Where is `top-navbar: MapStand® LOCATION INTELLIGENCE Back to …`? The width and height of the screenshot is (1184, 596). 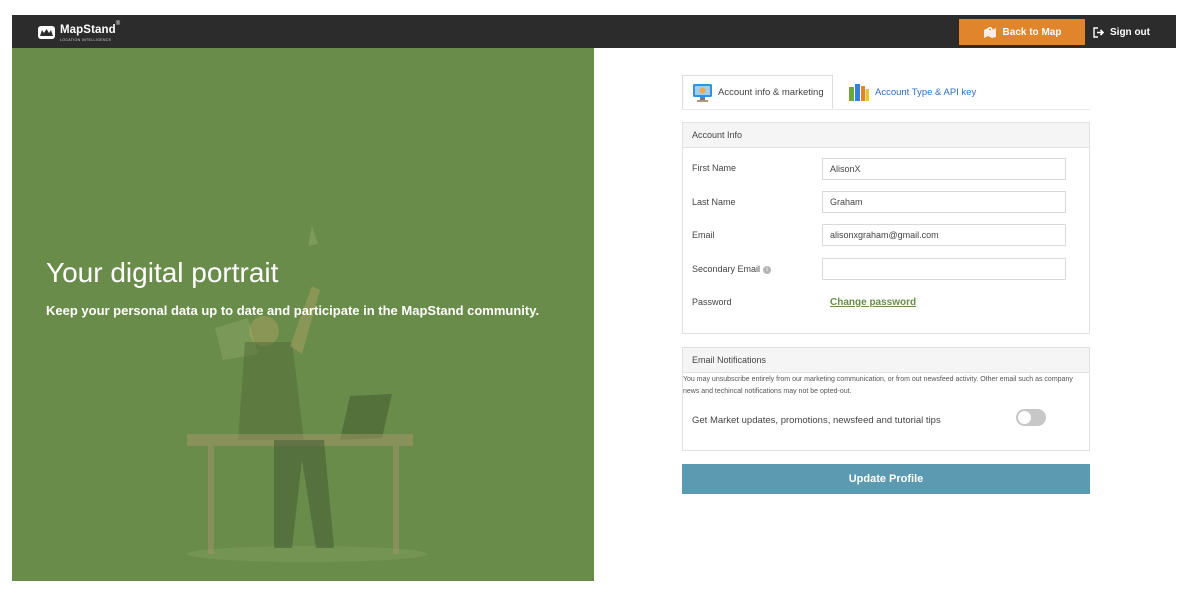
top-navbar: MapStand® LOCATION INTELLIGENCE Back to … is located at coordinates (594, 31).